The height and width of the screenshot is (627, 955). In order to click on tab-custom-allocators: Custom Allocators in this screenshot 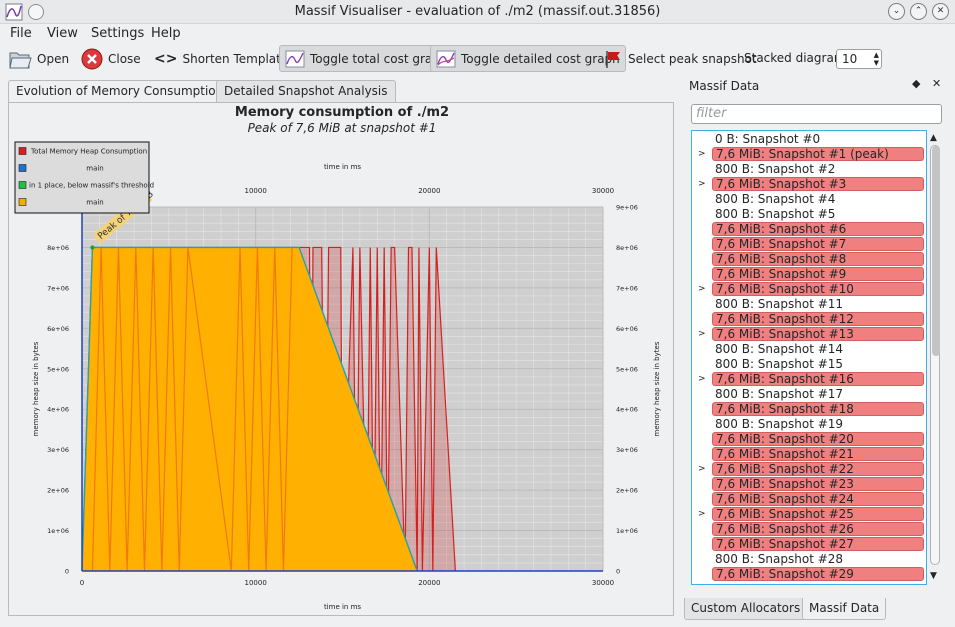, I will do `click(746, 609)`.